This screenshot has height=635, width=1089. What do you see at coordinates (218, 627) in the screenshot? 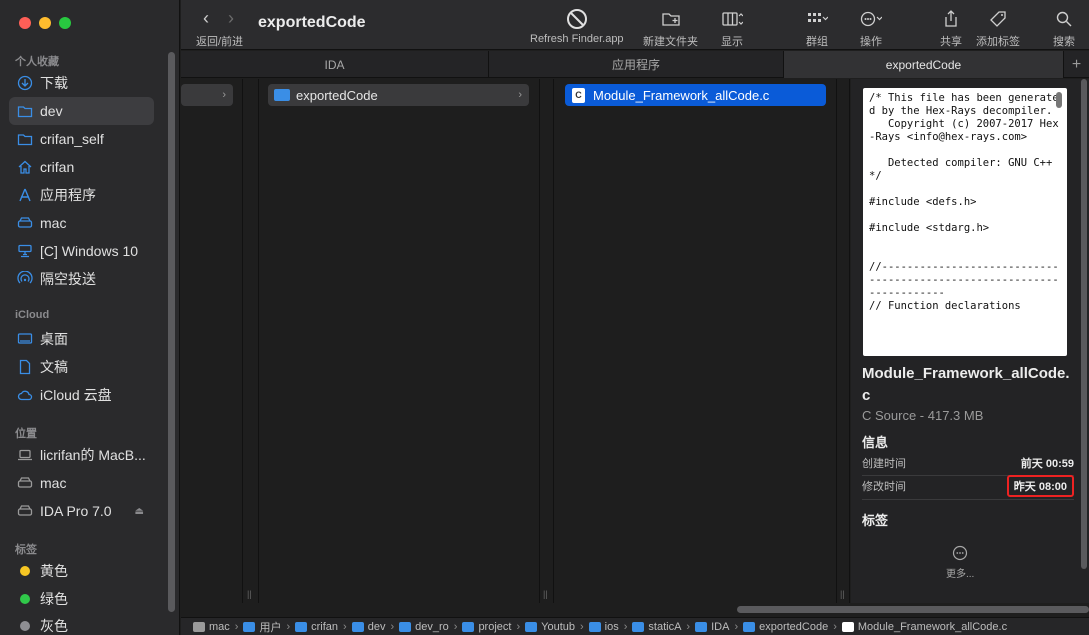
I see `path-crumb: mac ›` at bounding box center [218, 627].